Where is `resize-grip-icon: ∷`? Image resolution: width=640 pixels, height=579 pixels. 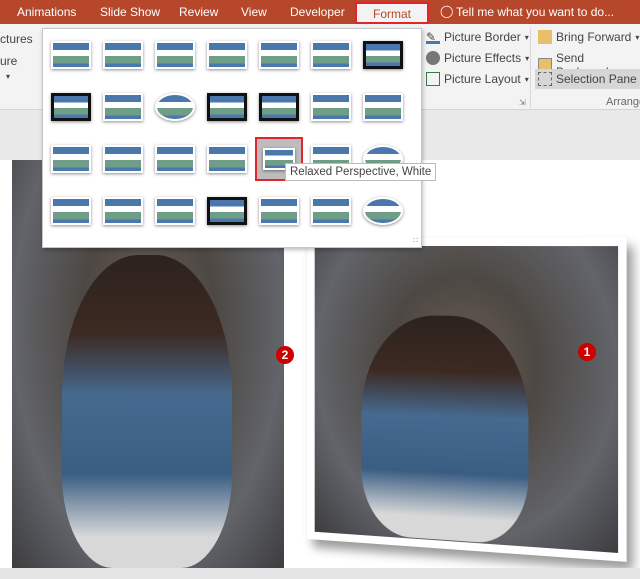
resize-grip-icon: ∷ is located at coordinates (415, 240).